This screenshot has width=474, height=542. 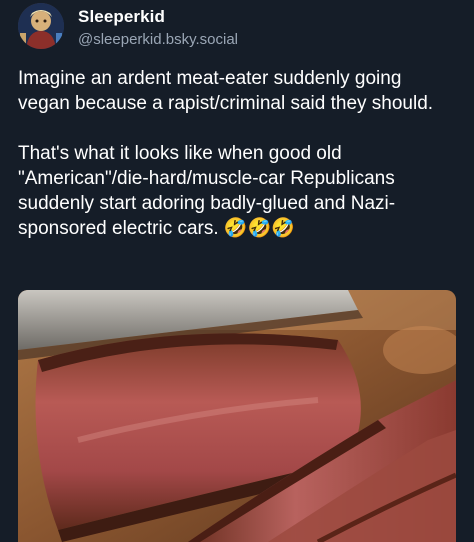 I want to click on display-name: Sleeperkid, so click(x=121, y=17).